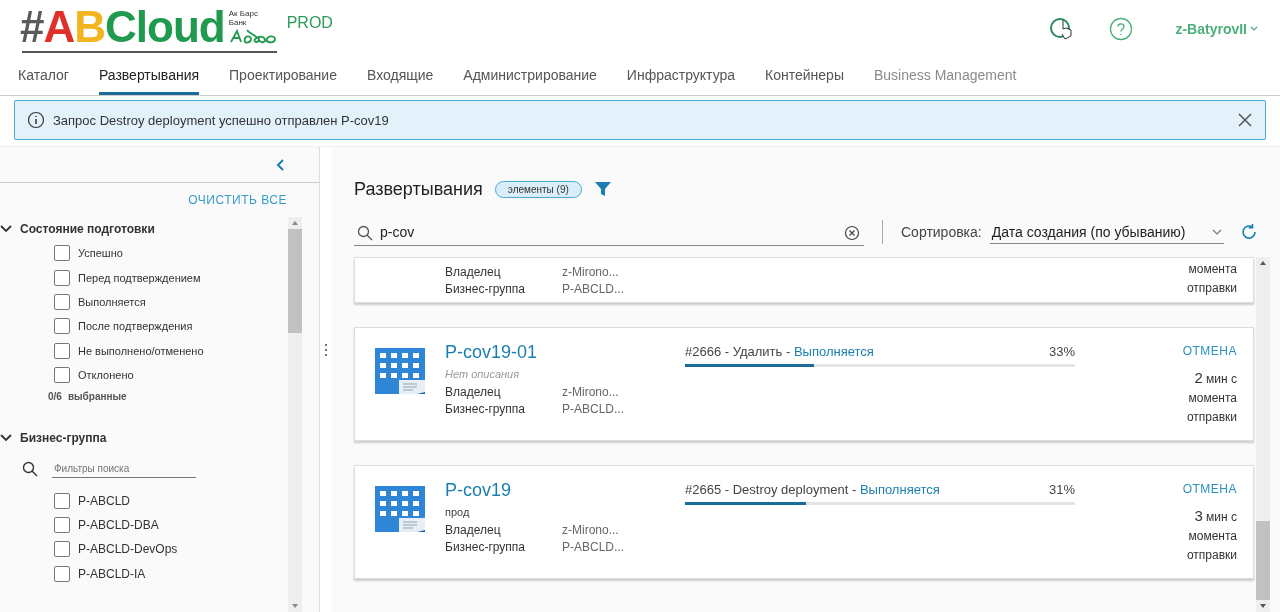 The height and width of the screenshot is (612, 1280). Describe the element at coordinates (609, 232) in the screenshot. I see `search-field: p-cov` at that location.